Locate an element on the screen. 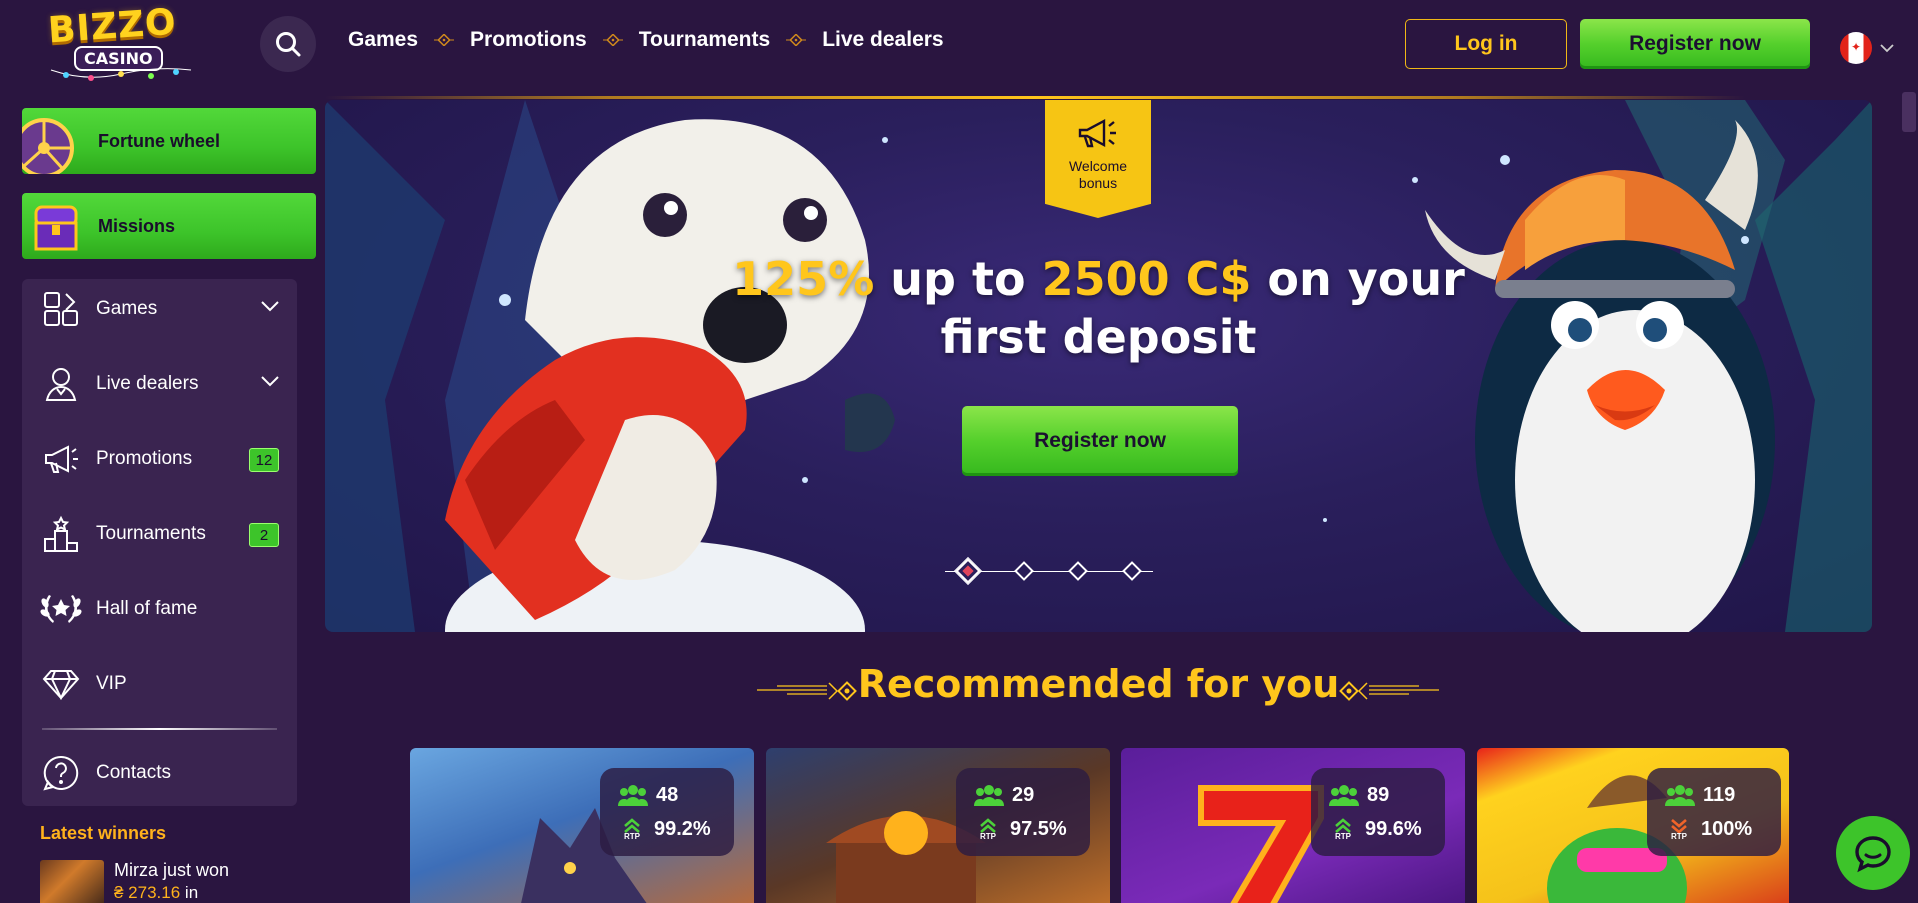 The width and height of the screenshot is (1918, 903). hero-register-button: Register now is located at coordinates (1100, 441).